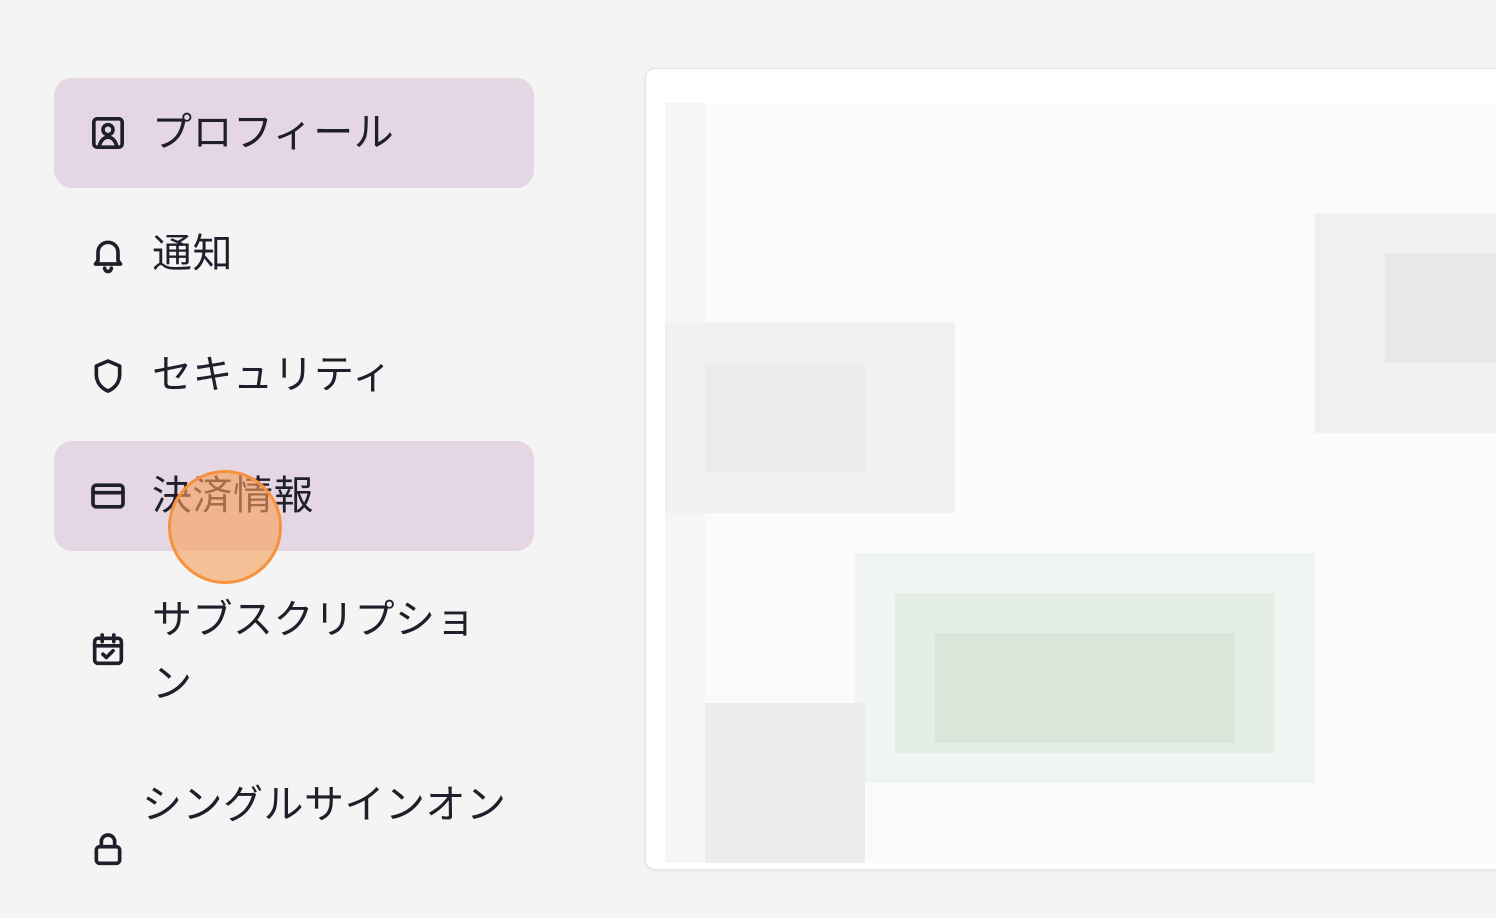  I want to click on sidebar-item-subscription: サブスクリプション, so click(294, 643).